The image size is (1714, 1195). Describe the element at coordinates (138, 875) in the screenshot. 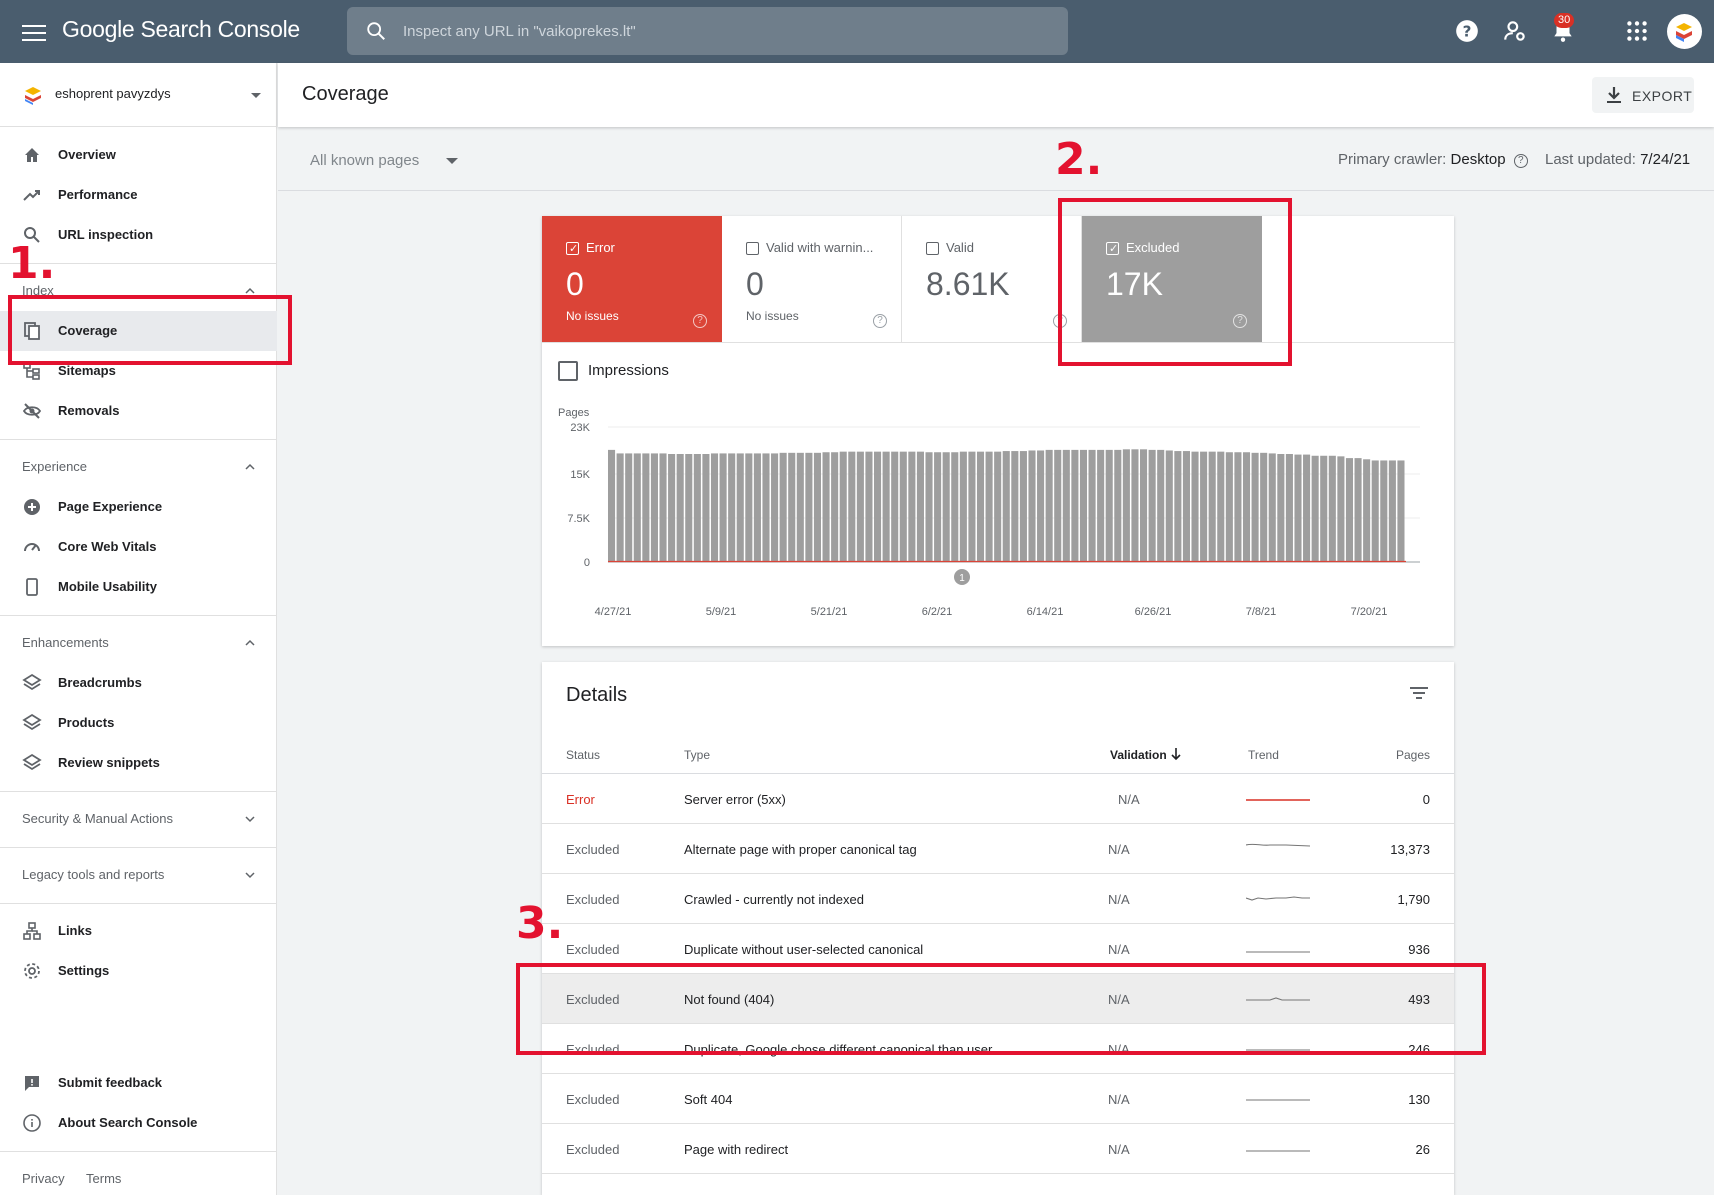

I see `section-legacy-tools: Legacy tools and reports` at that location.